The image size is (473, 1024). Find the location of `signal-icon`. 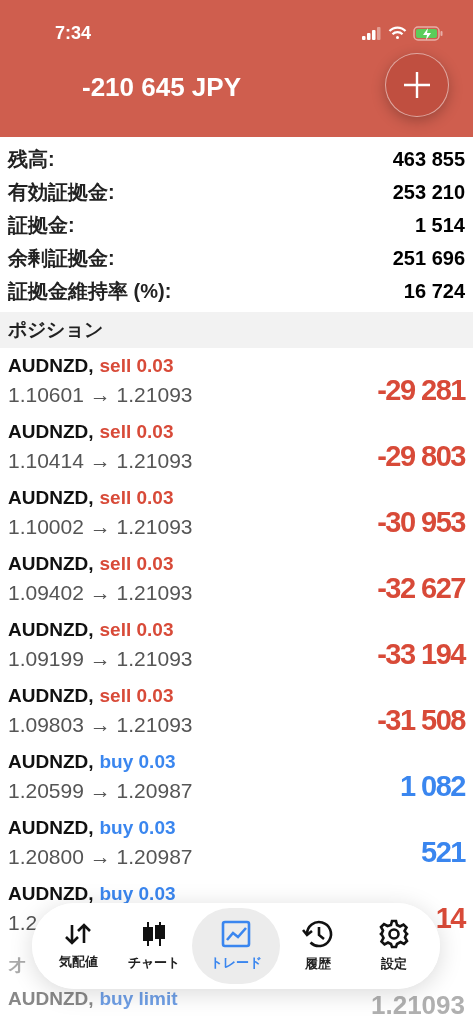

signal-icon is located at coordinates (372, 33).